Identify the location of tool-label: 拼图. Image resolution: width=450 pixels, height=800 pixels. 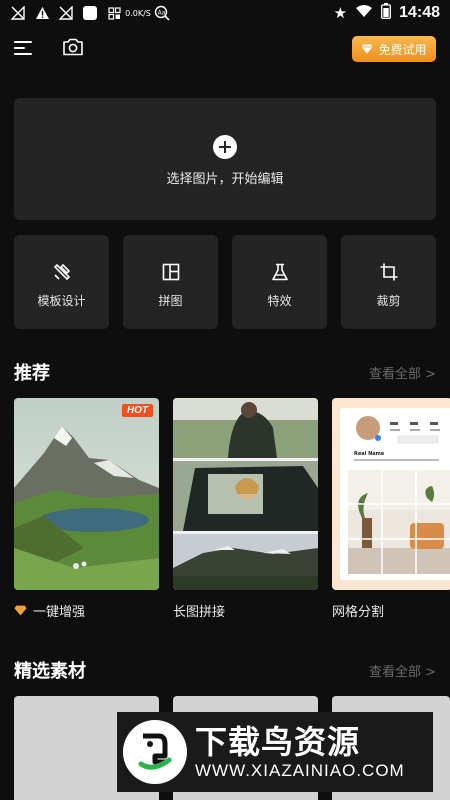
(170, 301).